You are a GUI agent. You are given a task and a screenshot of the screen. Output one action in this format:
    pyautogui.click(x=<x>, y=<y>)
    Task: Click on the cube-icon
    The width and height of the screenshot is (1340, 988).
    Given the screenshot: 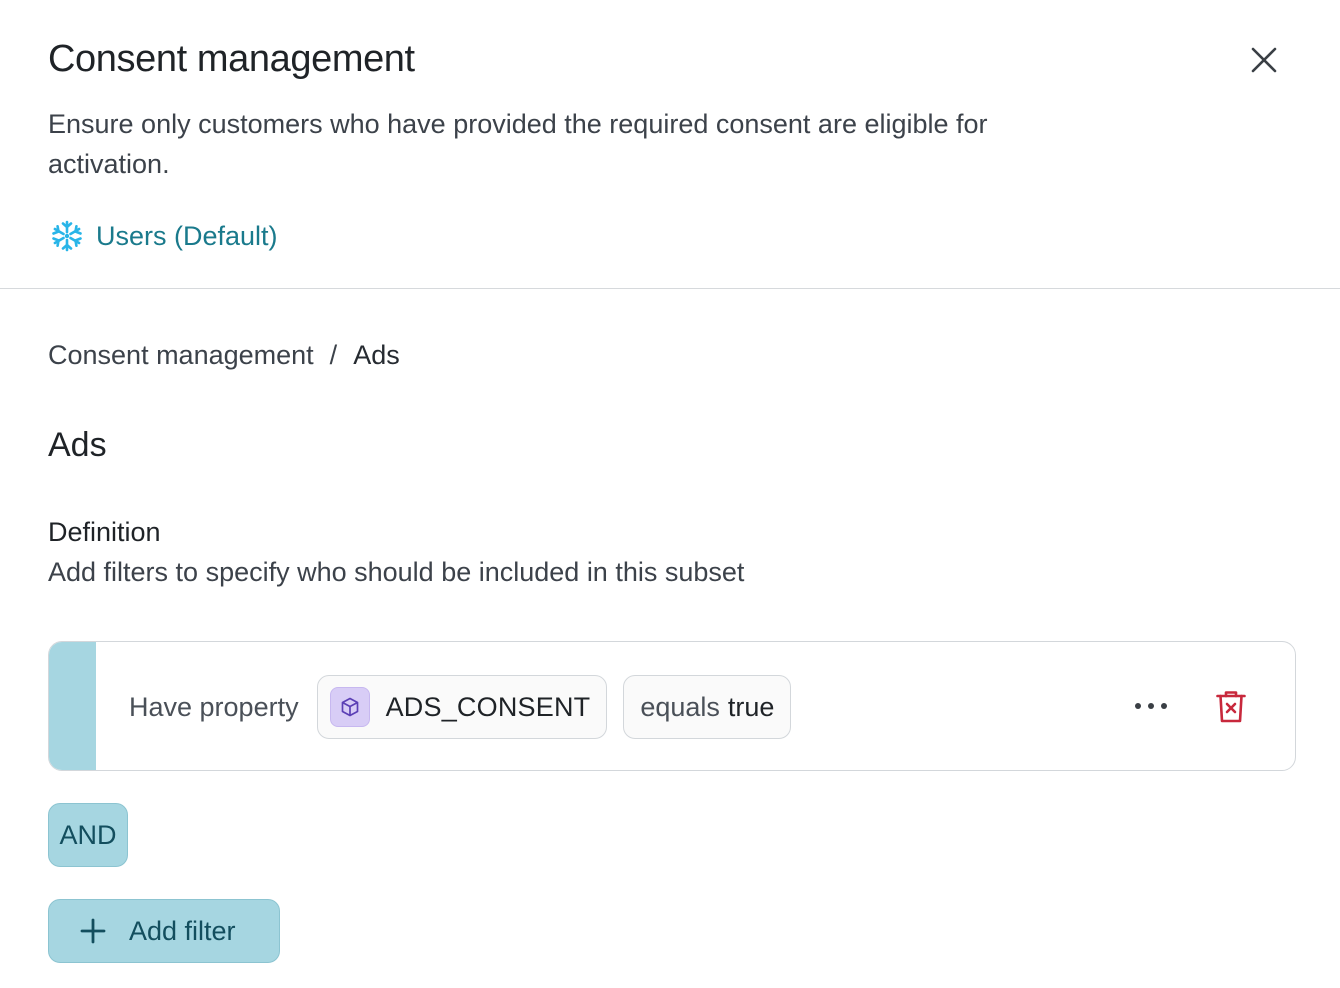 What is the action you would take?
    pyautogui.click(x=349, y=707)
    